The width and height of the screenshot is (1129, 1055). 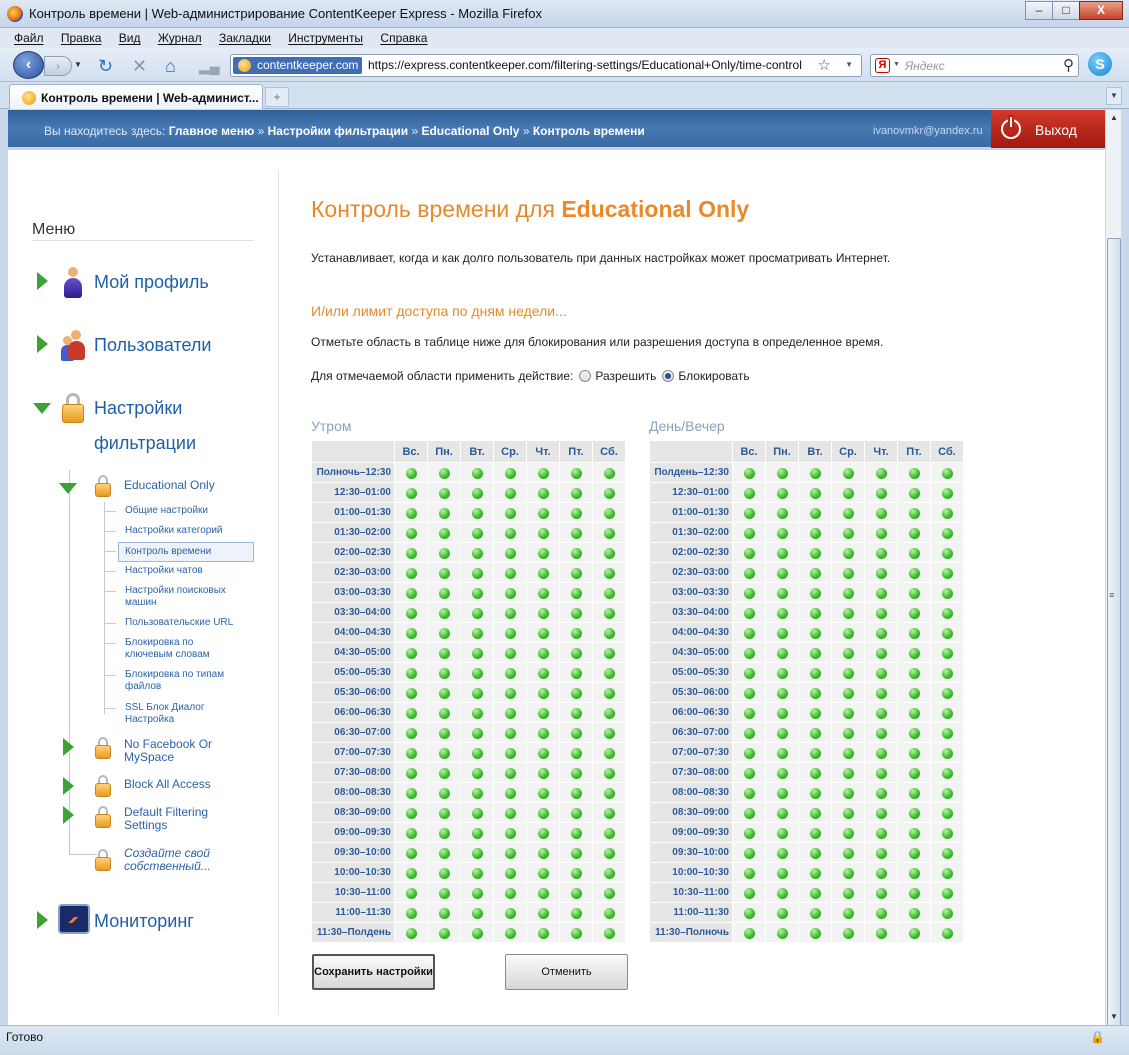 What do you see at coordinates (143, 687) in the screenshot?
I see `sub-link-file-types-line2: файлов` at bounding box center [143, 687].